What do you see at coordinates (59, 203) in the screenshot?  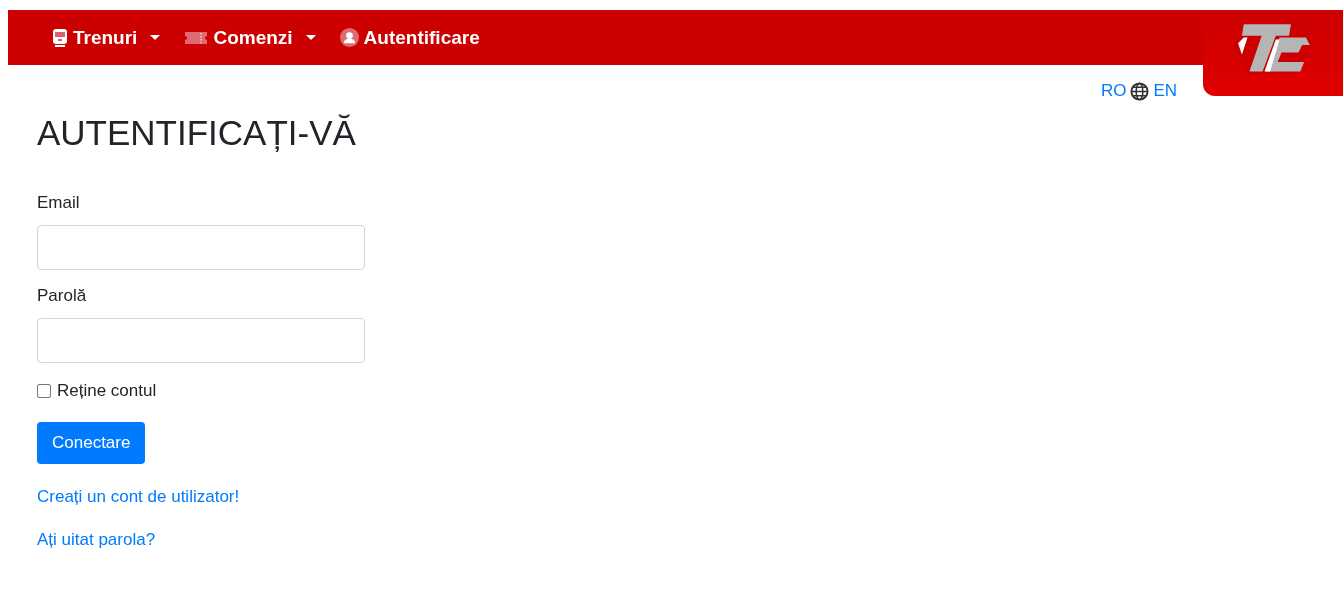 I see `field-label: Email` at bounding box center [59, 203].